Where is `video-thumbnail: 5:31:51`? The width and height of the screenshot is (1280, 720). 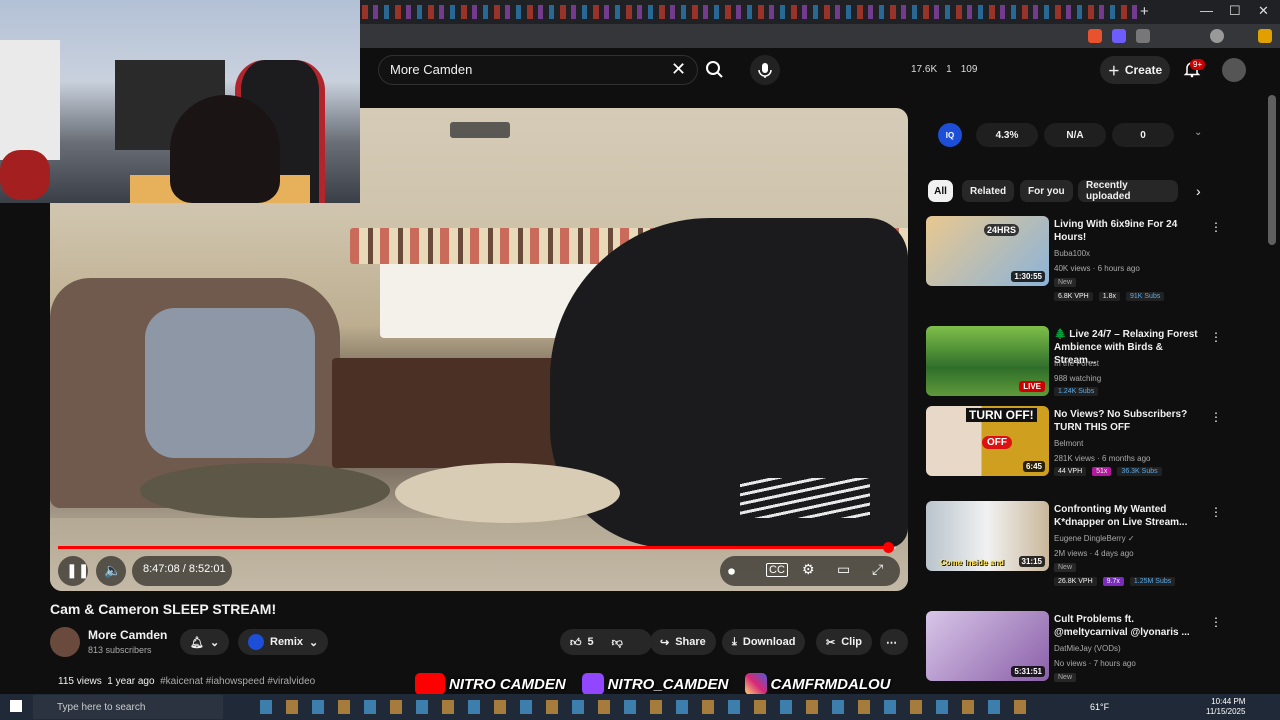
video-thumbnail: 5:31:51 is located at coordinates (987, 646).